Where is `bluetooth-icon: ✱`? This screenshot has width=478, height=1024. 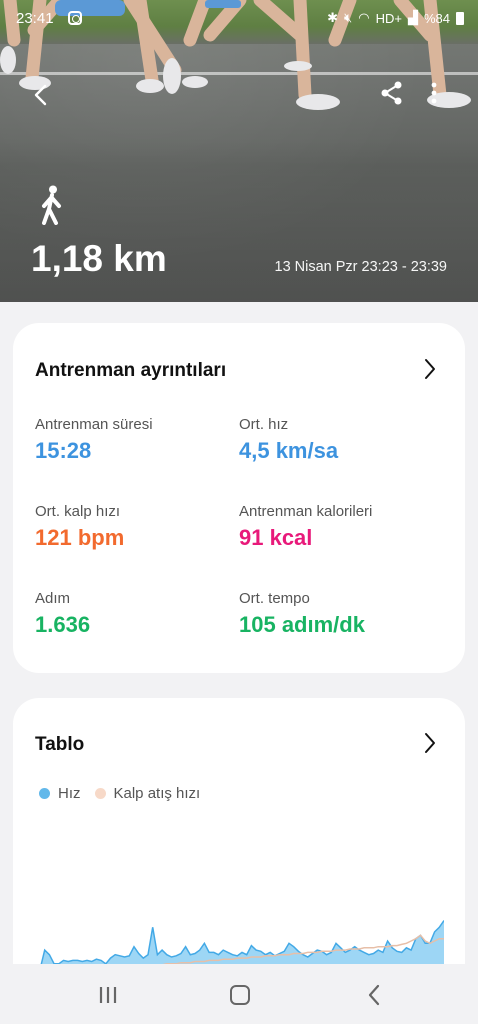 bluetooth-icon: ✱ is located at coordinates (333, 17).